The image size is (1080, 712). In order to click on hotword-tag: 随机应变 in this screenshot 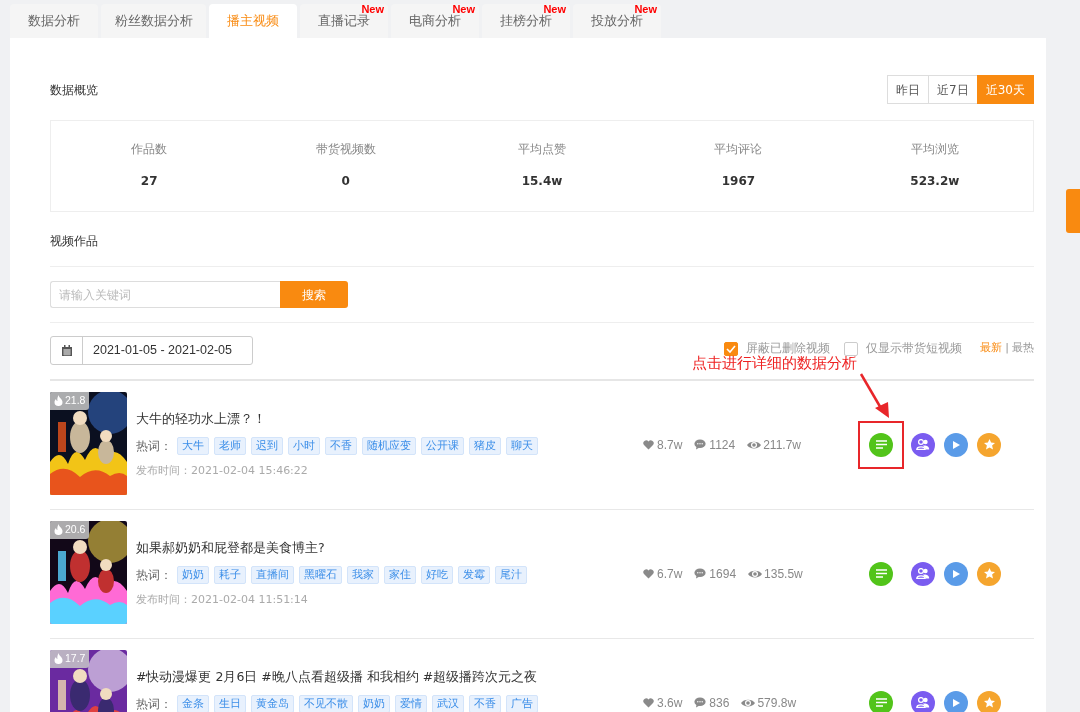, I will do `click(389, 445)`.